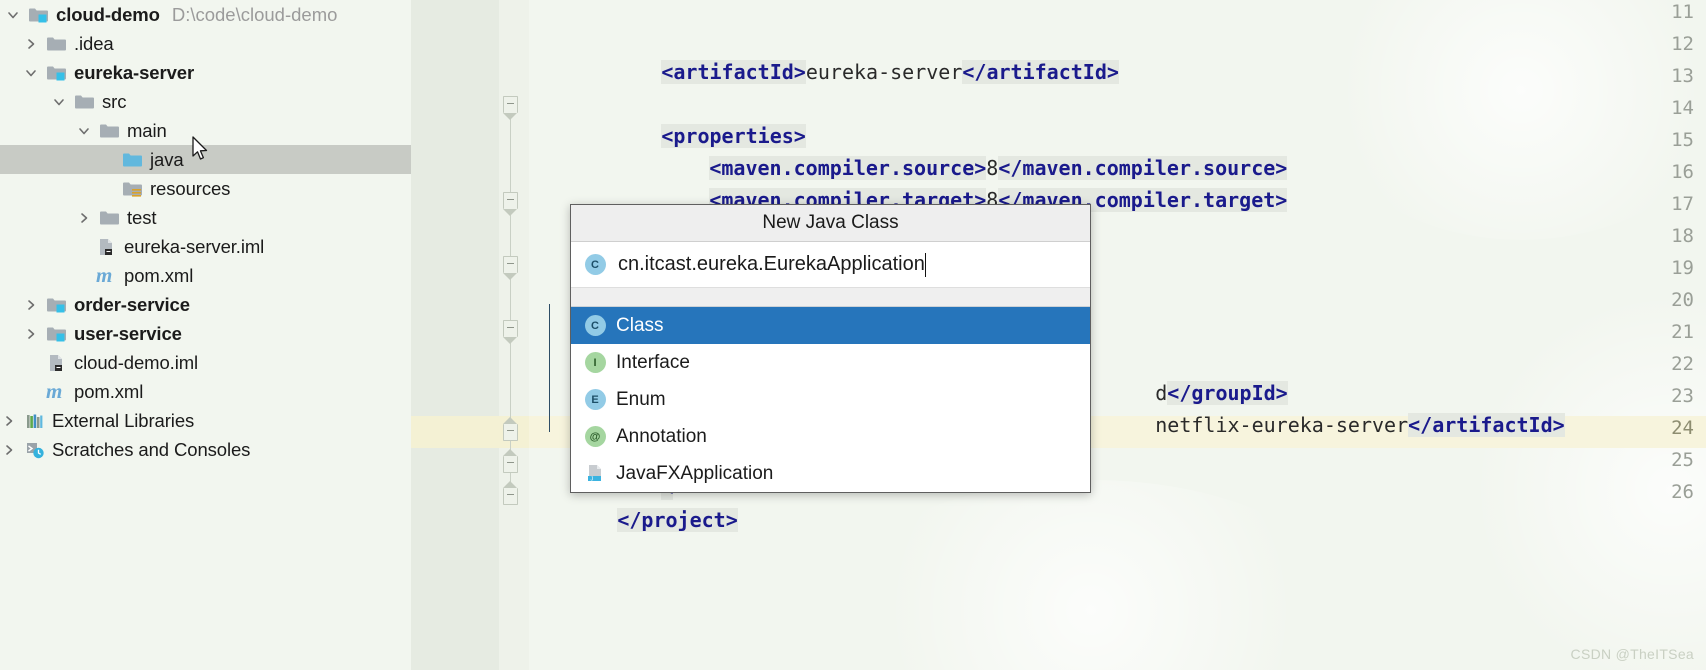  What do you see at coordinates (695, 473) in the screenshot?
I see `dialog-option-label: JavaFXApplication` at bounding box center [695, 473].